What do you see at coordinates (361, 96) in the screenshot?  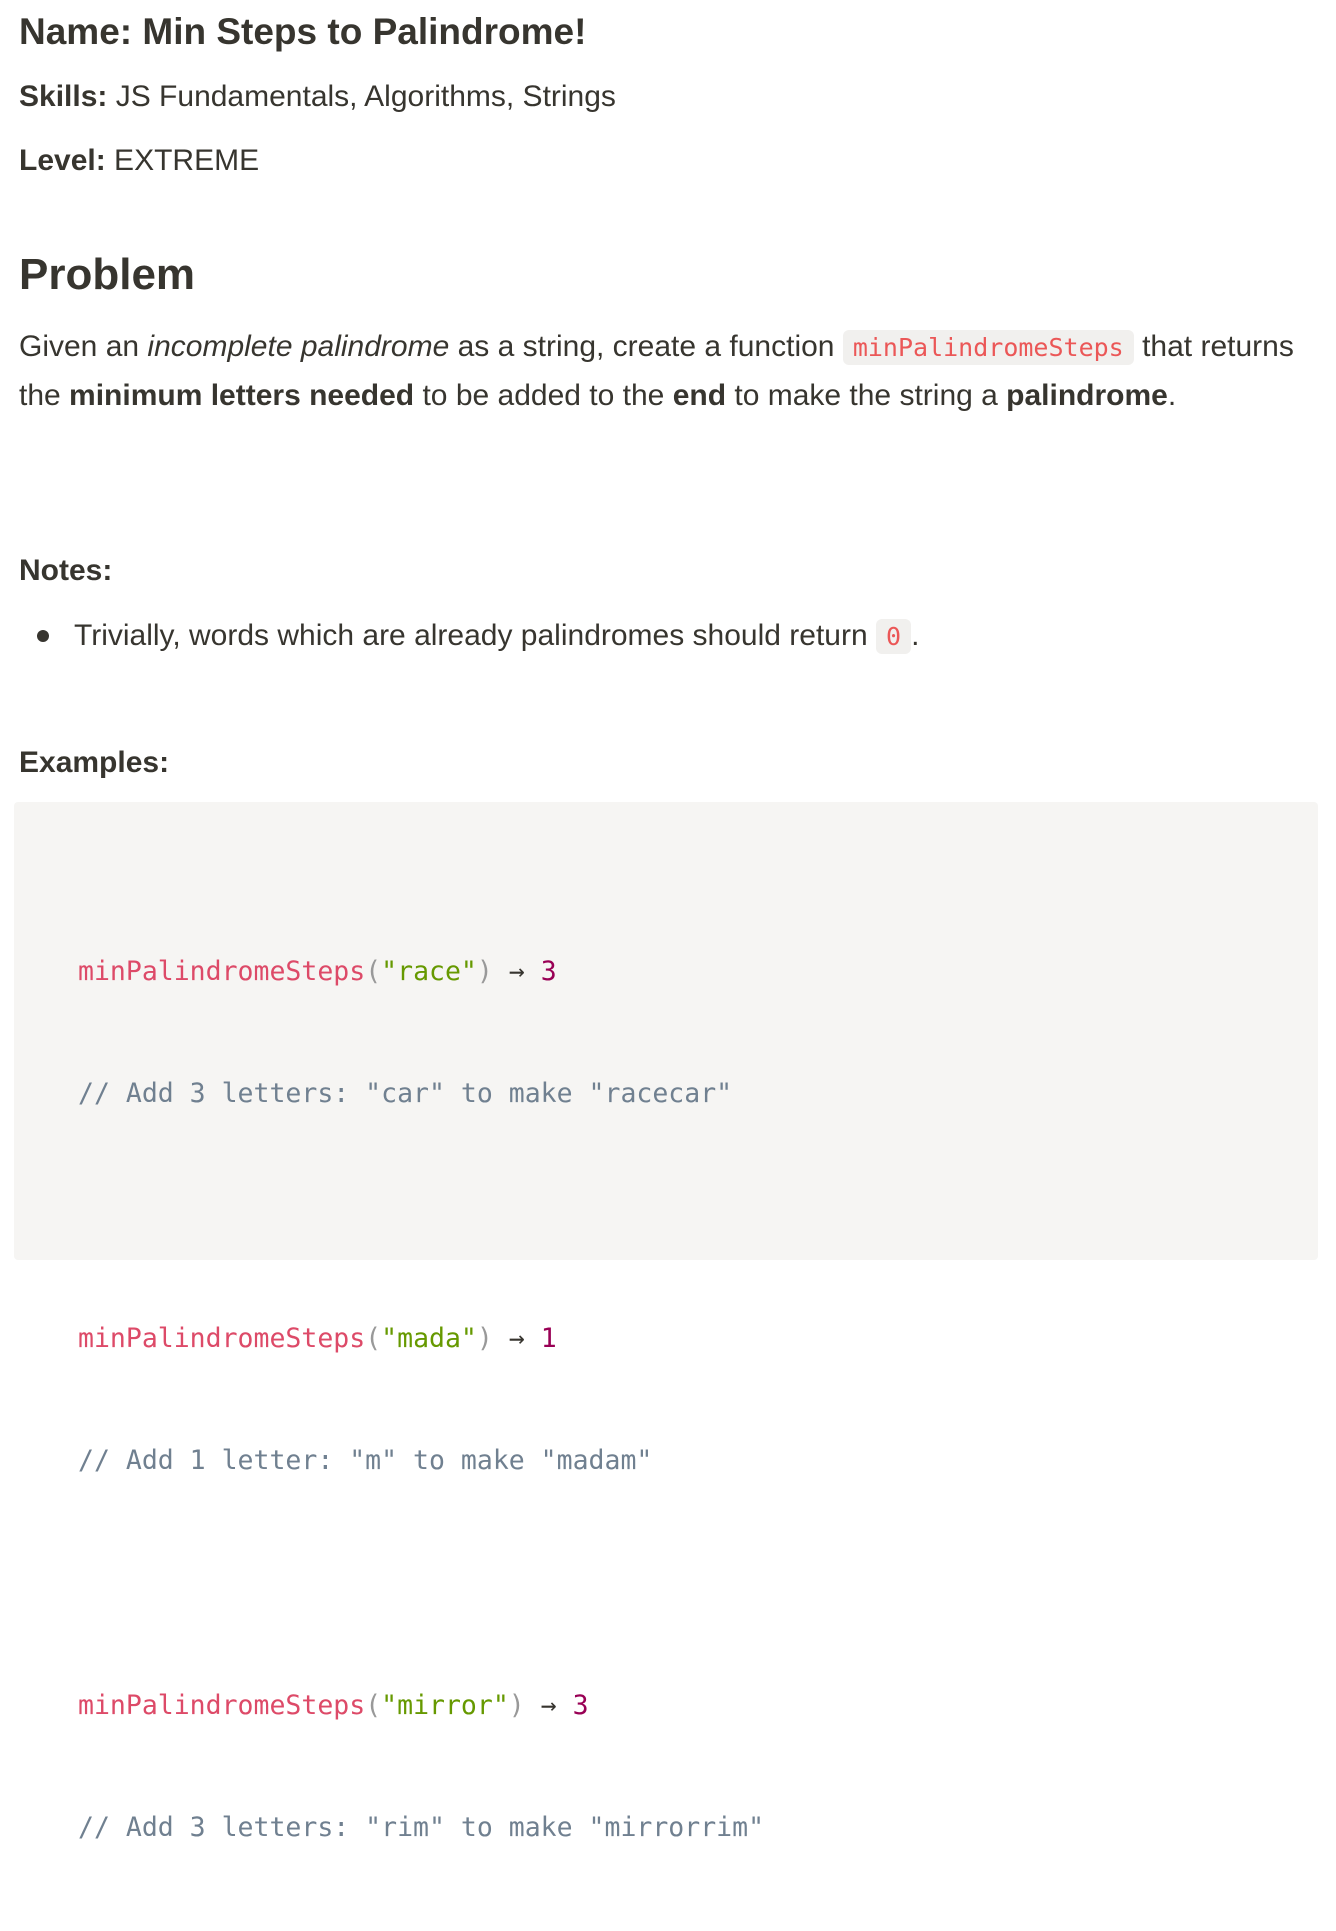 I see `skills-value: JS Fundamentals, Algorithms, Strings` at bounding box center [361, 96].